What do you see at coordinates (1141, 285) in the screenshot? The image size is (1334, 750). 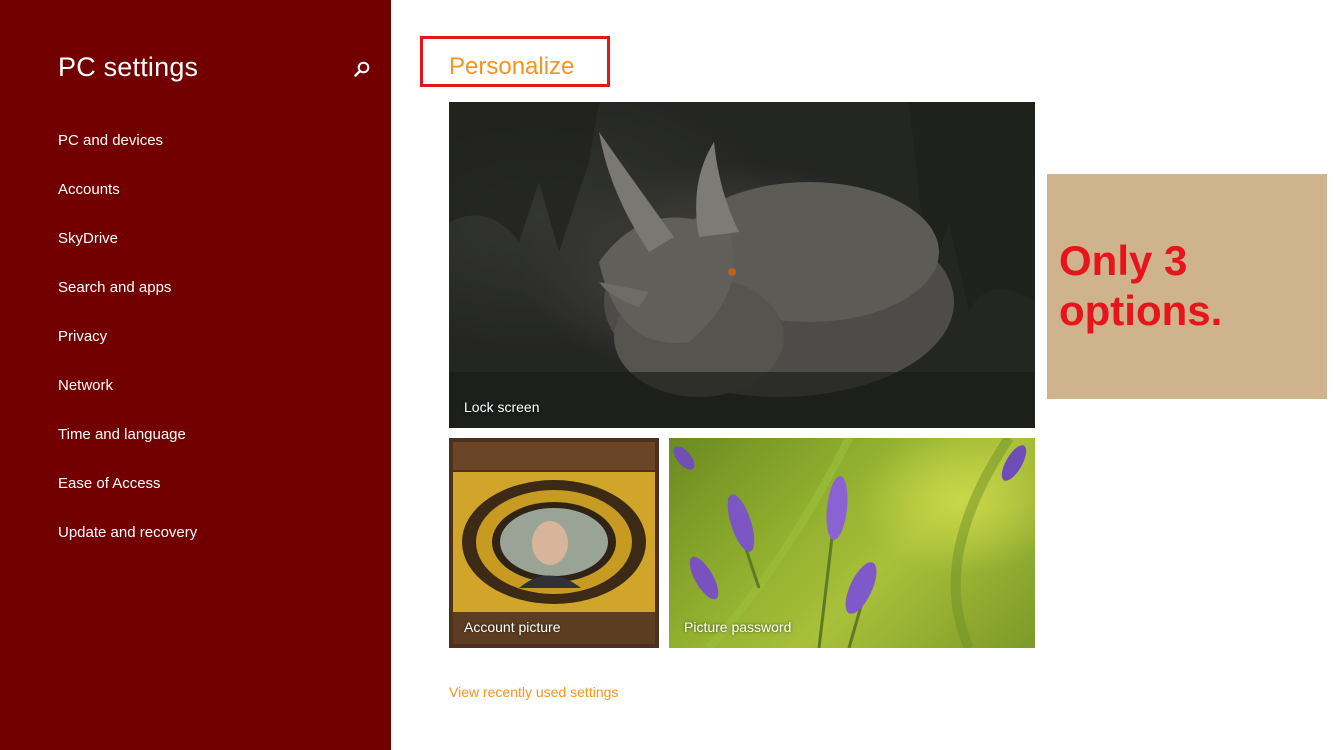 I see `annotation-text: Only 3 options.` at bounding box center [1141, 285].